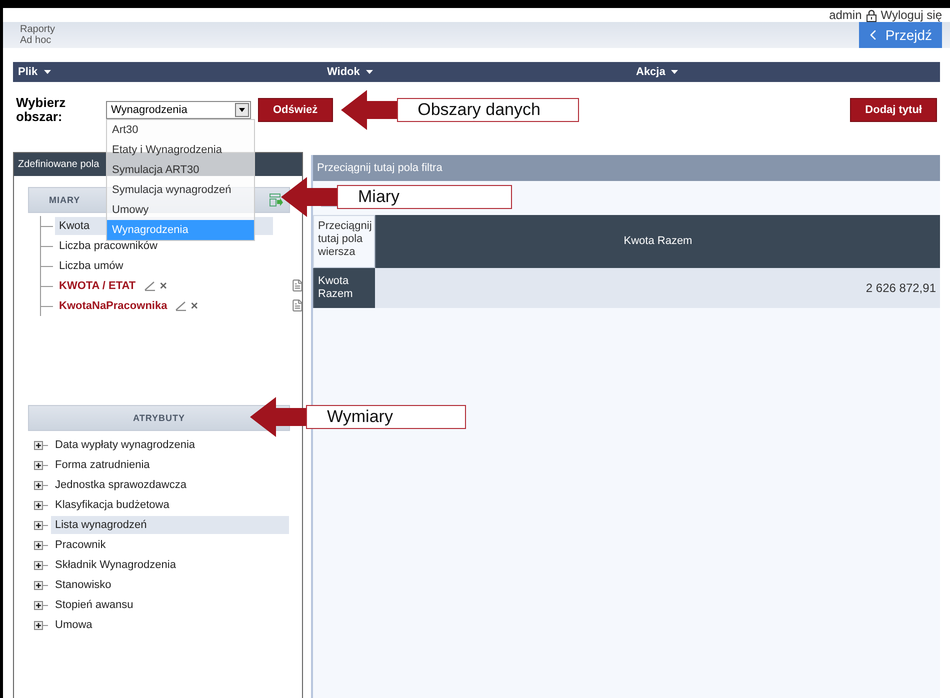 Image resolution: width=950 pixels, height=698 pixels. Describe the element at coordinates (73, 625) in the screenshot. I see `attribute-item: Umowa` at that location.